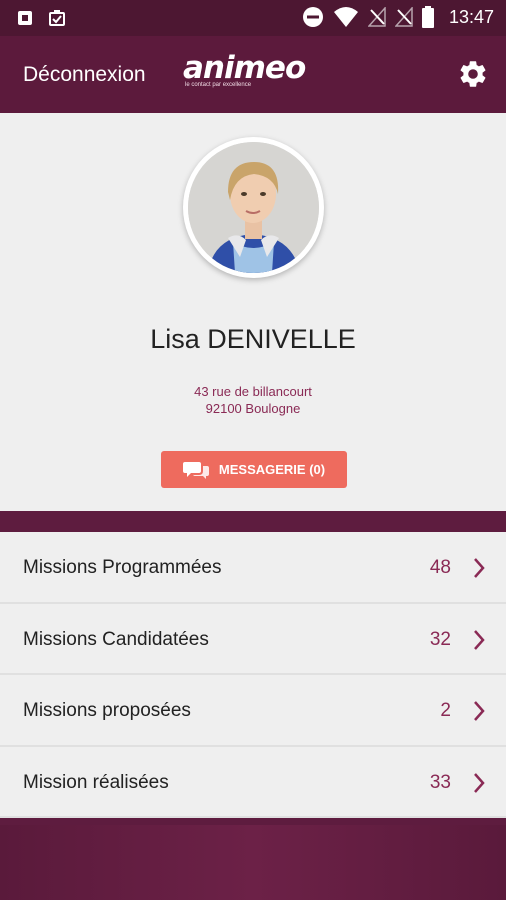  I want to click on mission-count: 2, so click(445, 710).